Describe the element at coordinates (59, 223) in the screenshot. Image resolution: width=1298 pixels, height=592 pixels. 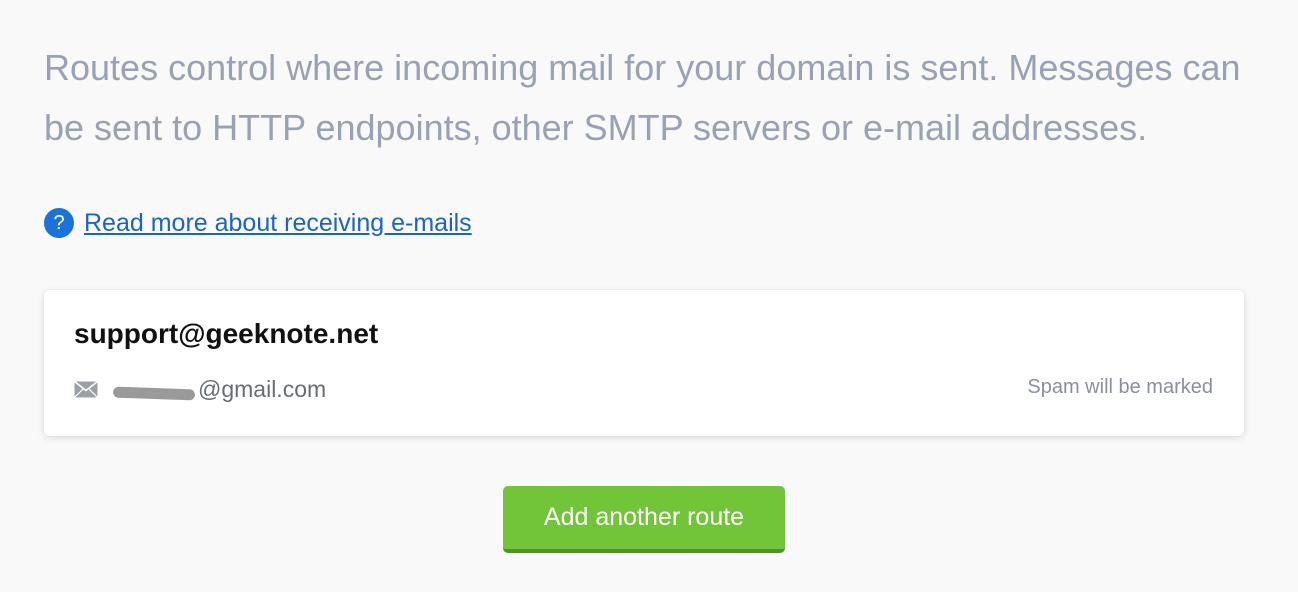
I see `question-mark-icon: ?` at that location.